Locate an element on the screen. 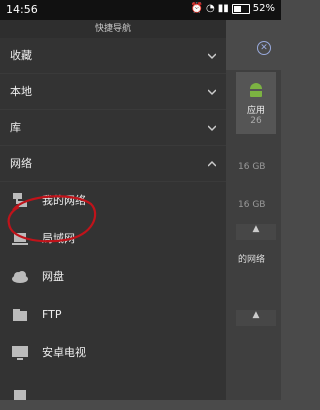  category-label: 收藏 is located at coordinates (21, 55).